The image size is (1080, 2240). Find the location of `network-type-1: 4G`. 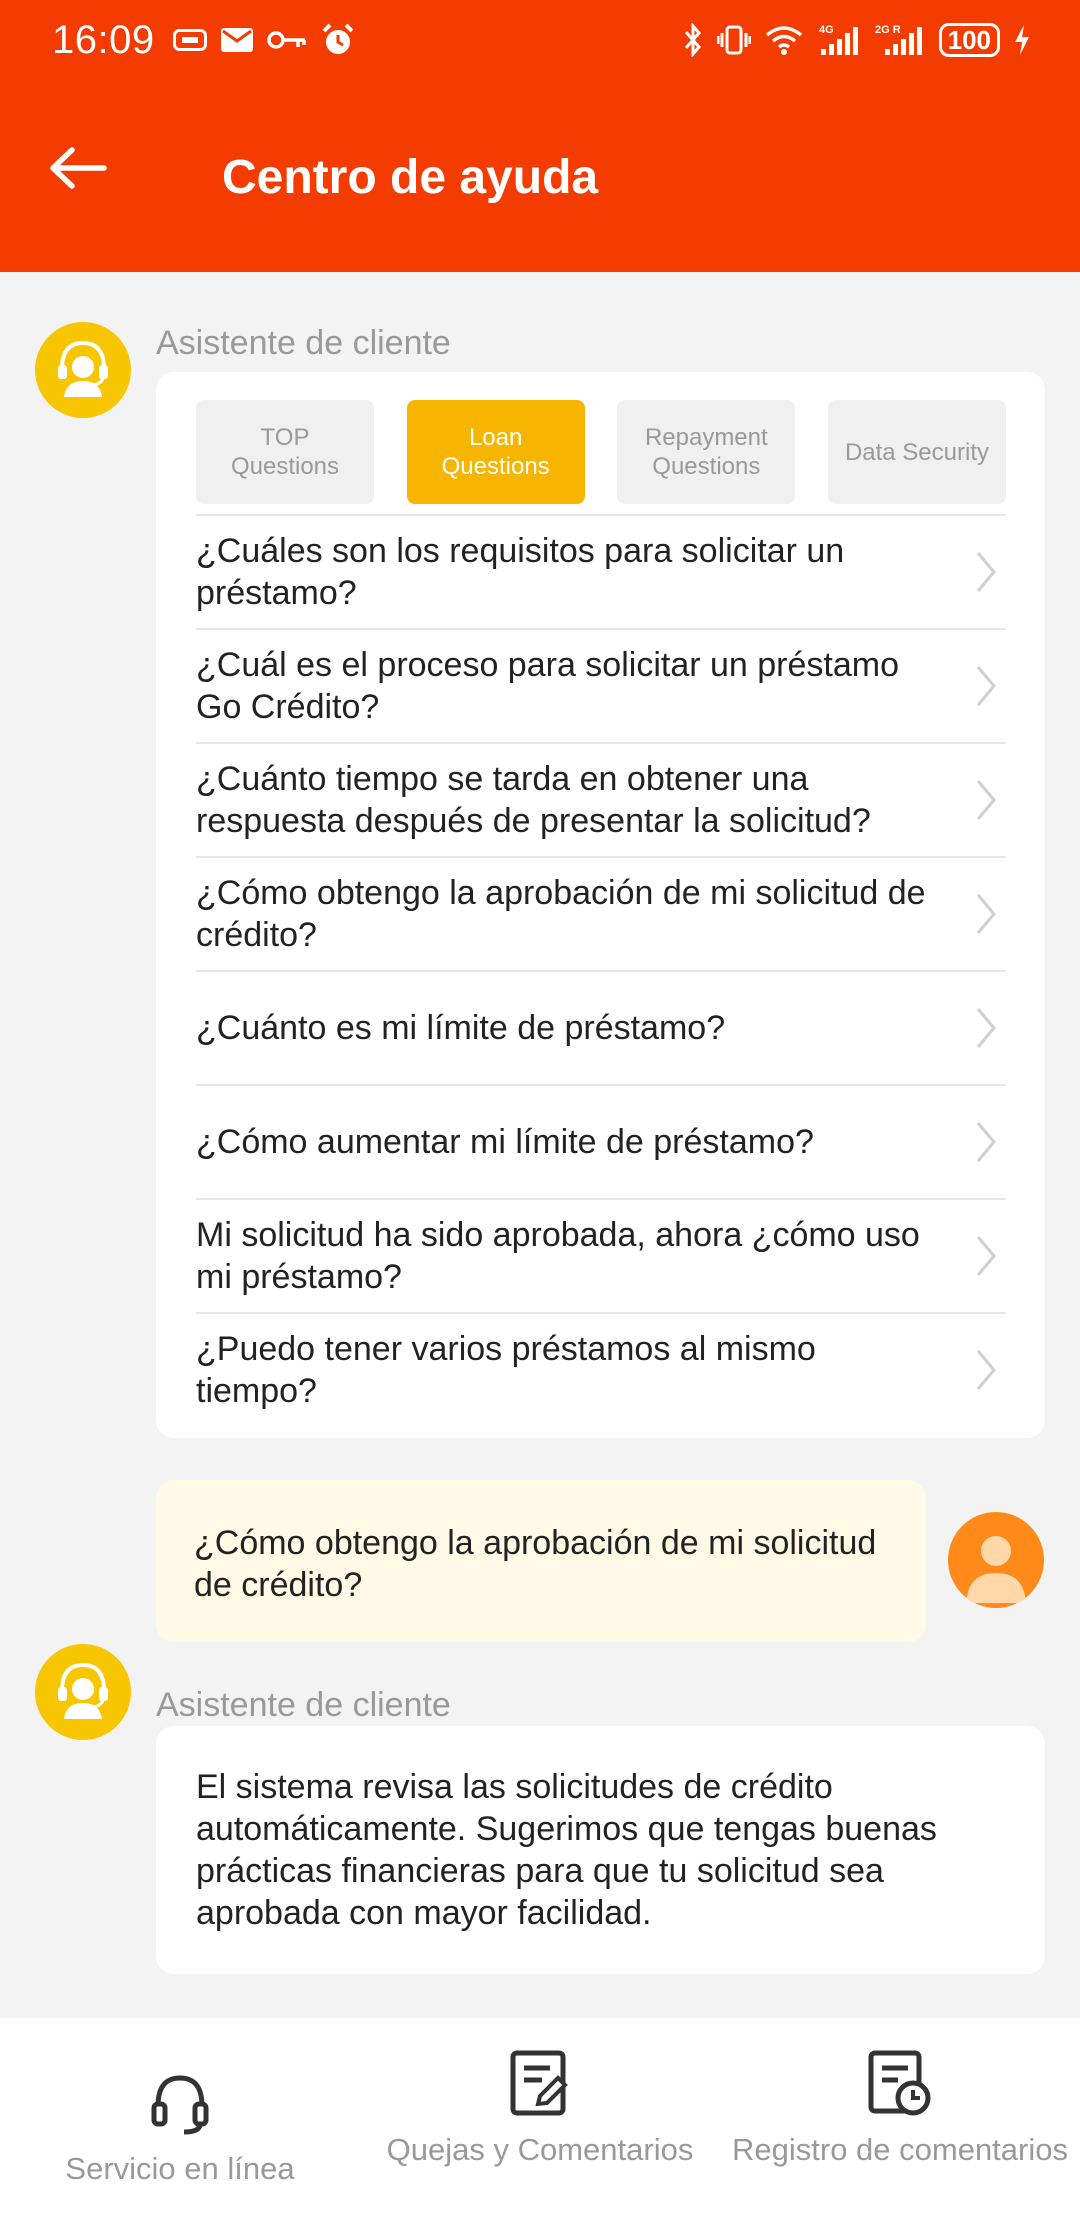

network-type-1: 4G is located at coordinates (826, 30).